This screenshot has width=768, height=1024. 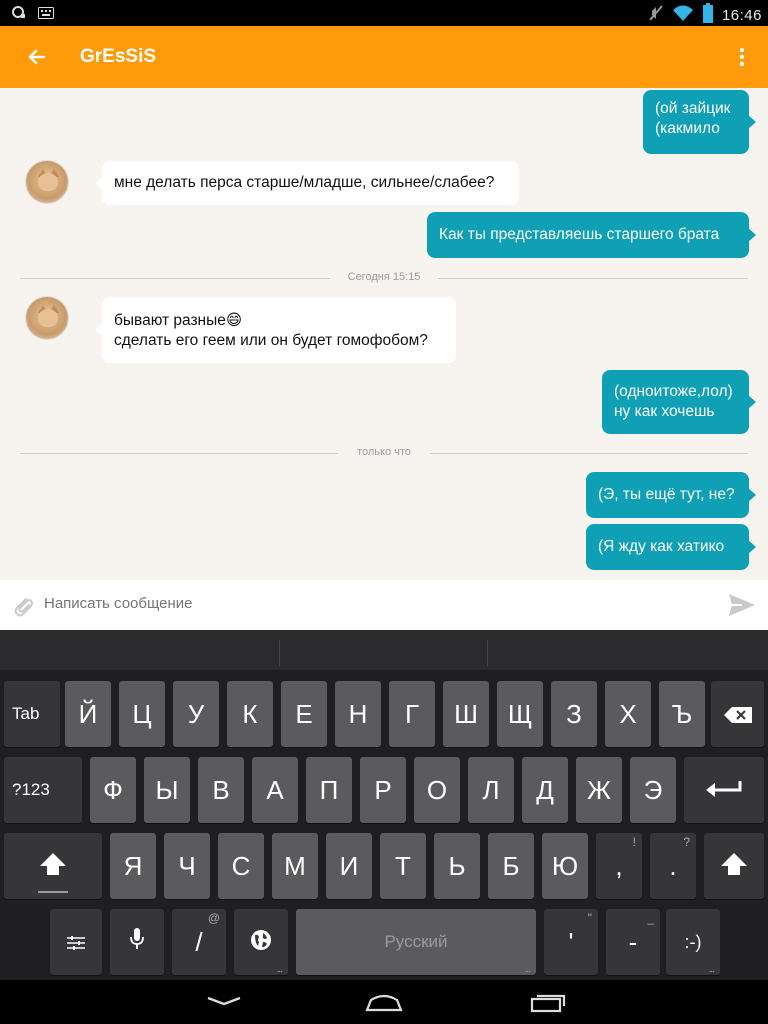 What do you see at coordinates (88, 714) in the screenshot?
I see `key: Й` at bounding box center [88, 714].